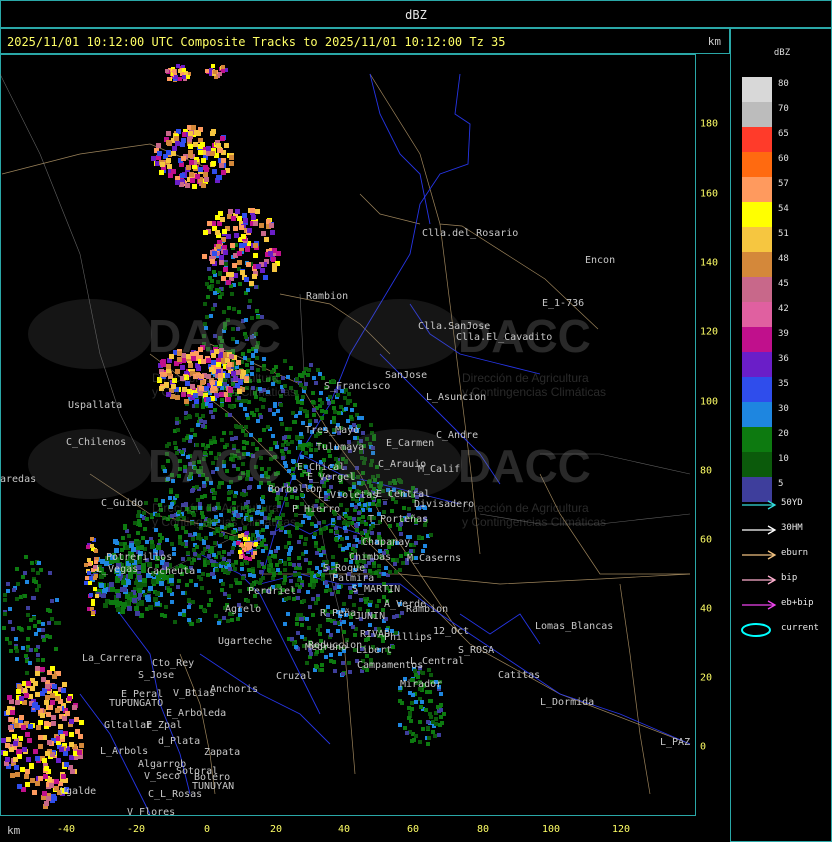 The height and width of the screenshot is (842, 832). I want to click on place-label: R_Peña, so click(338, 613).